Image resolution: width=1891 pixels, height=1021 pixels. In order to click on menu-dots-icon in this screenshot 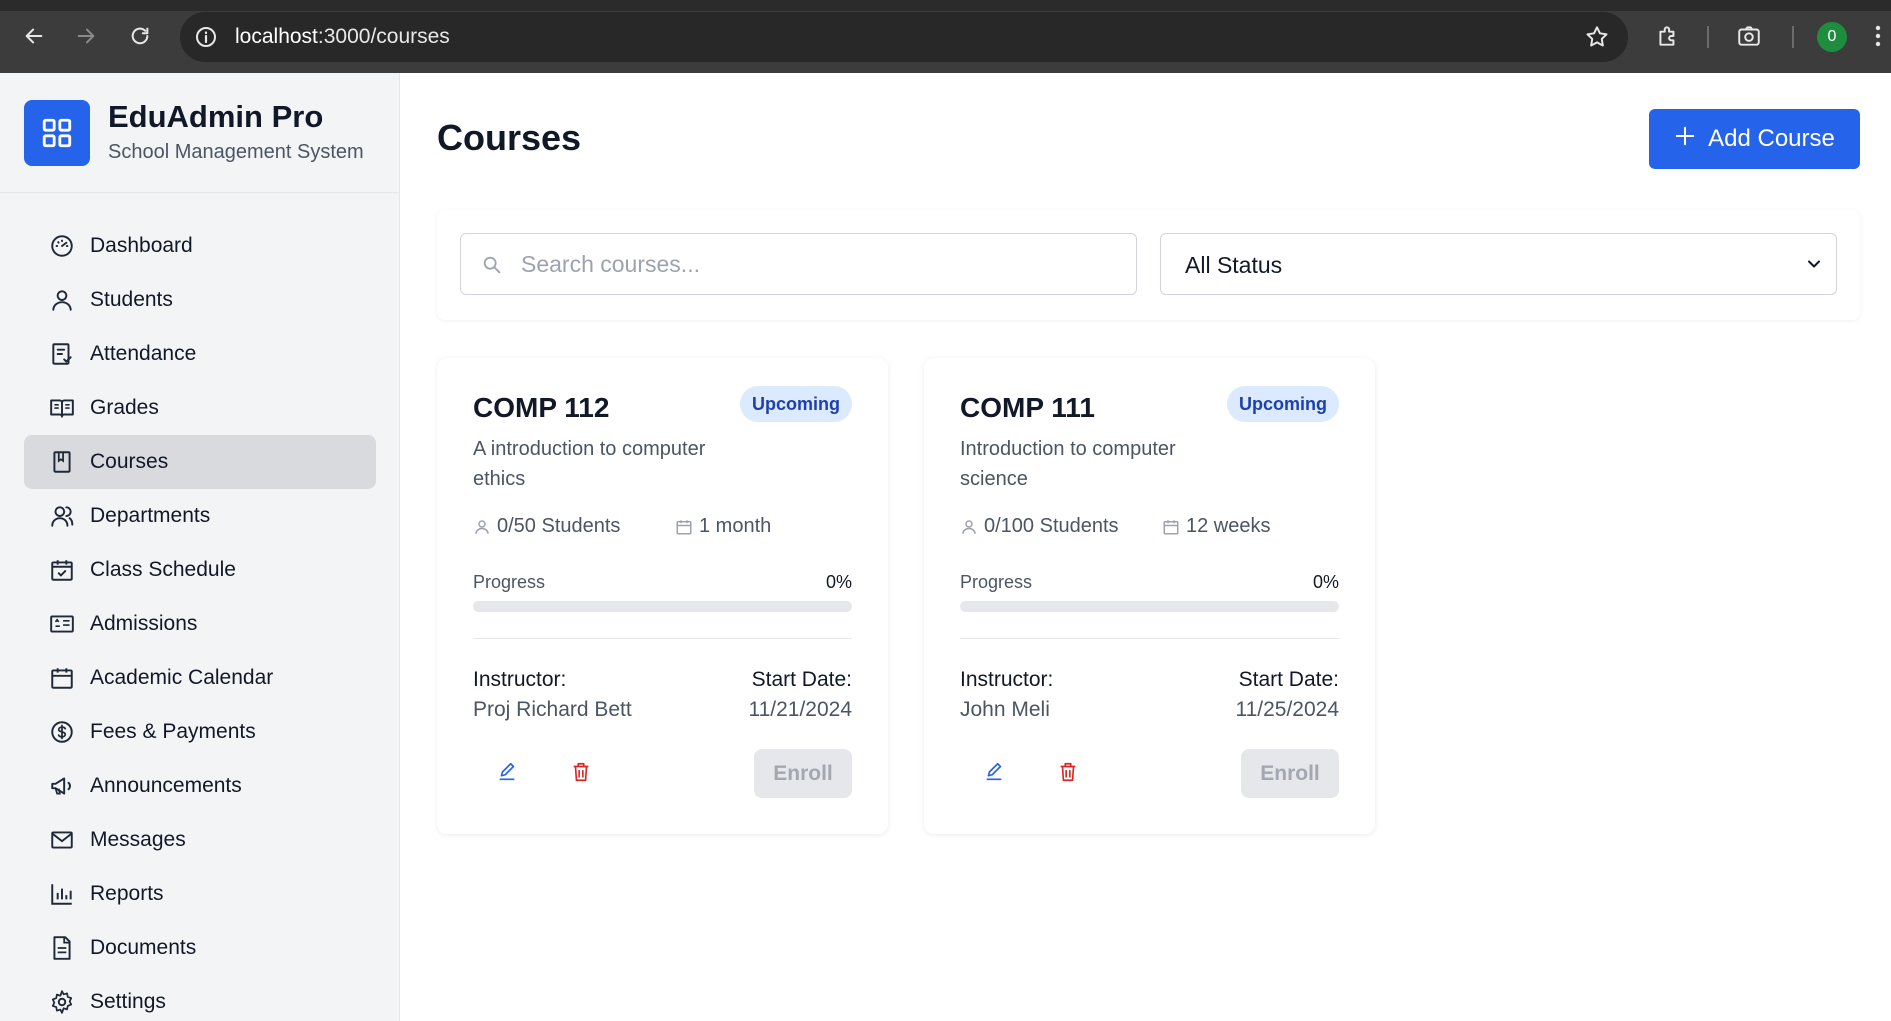, I will do `click(1878, 36)`.